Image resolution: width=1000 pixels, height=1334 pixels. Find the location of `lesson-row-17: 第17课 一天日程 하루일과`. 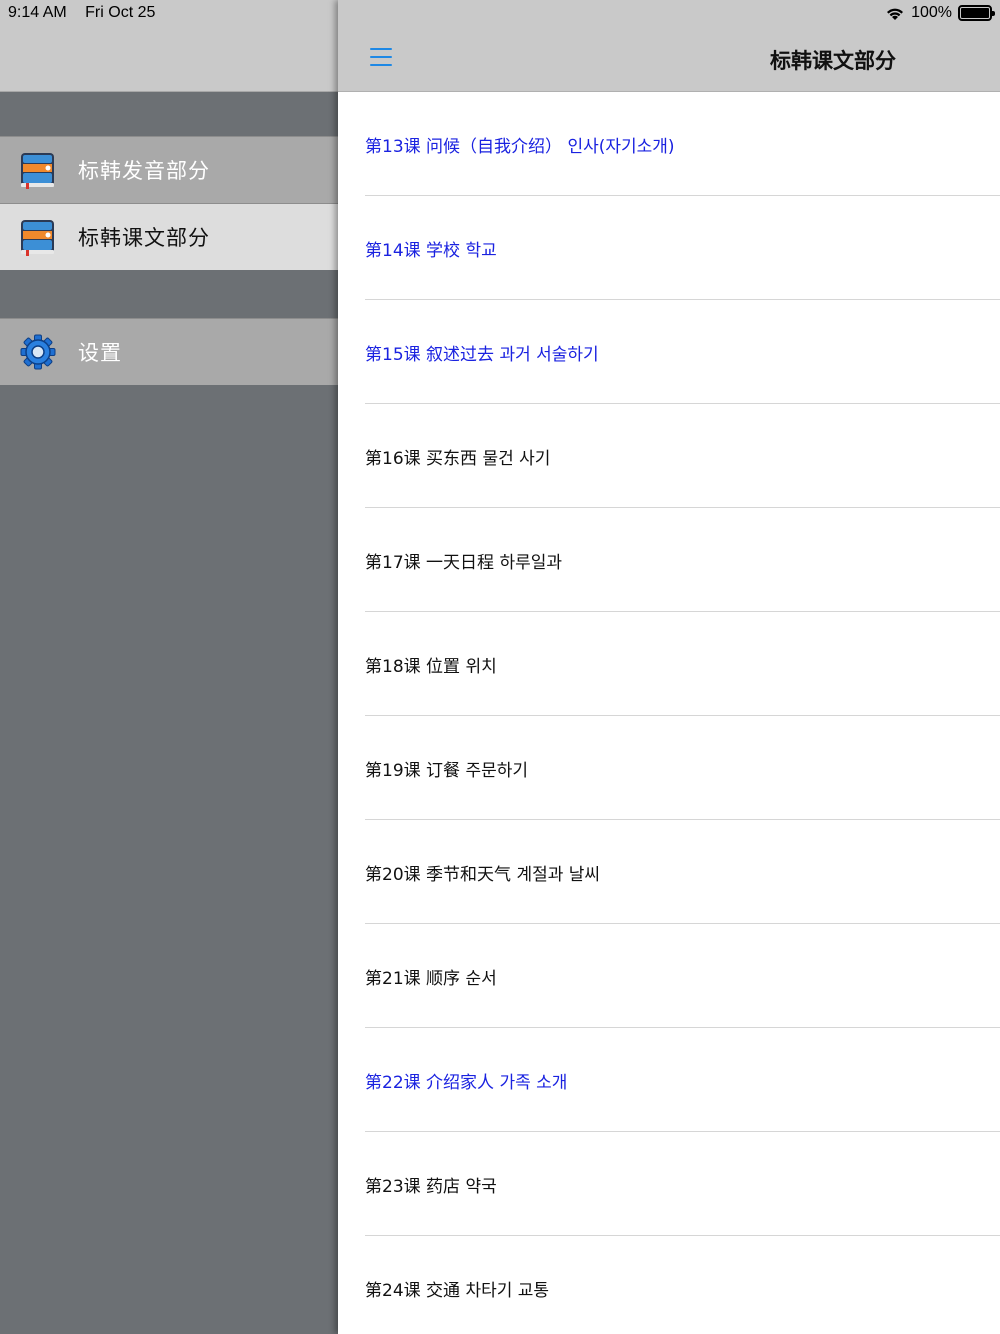

lesson-row-17: 第17课 一天日程 하루일과 is located at coordinates (669, 560).